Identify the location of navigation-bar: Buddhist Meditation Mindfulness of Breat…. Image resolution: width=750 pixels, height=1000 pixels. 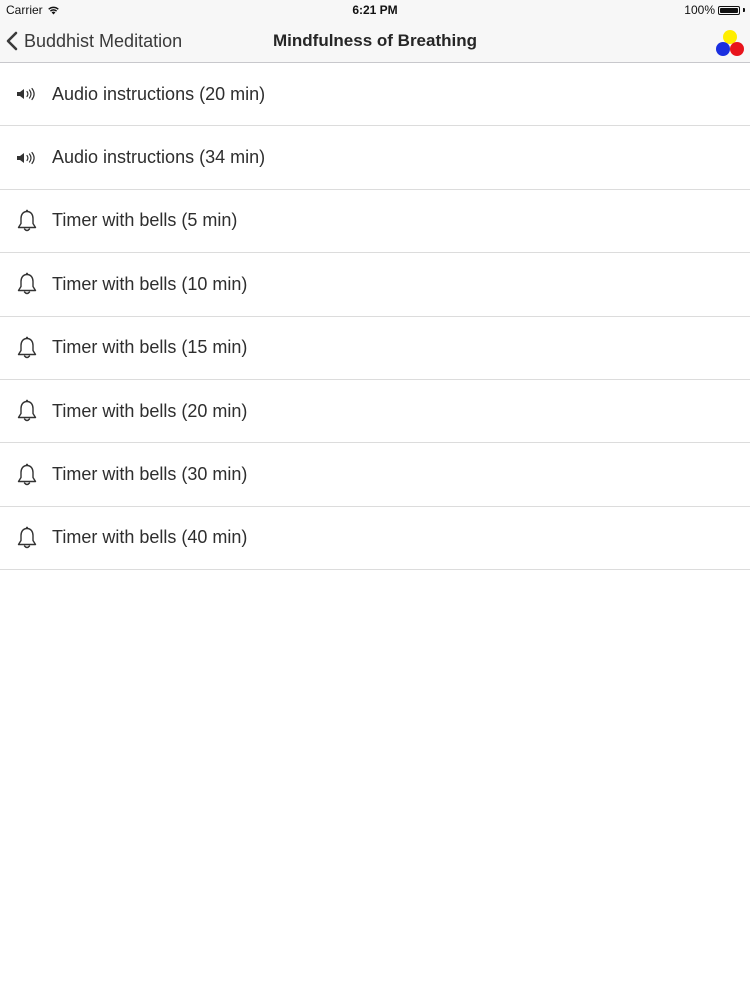
(375, 41).